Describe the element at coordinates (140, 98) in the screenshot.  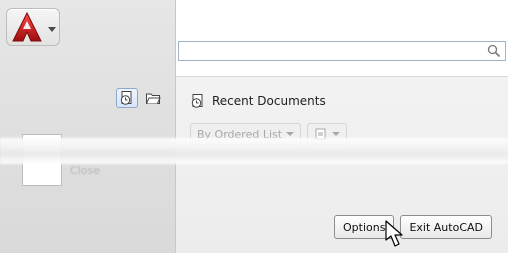
I see `document-view-toggle` at that location.